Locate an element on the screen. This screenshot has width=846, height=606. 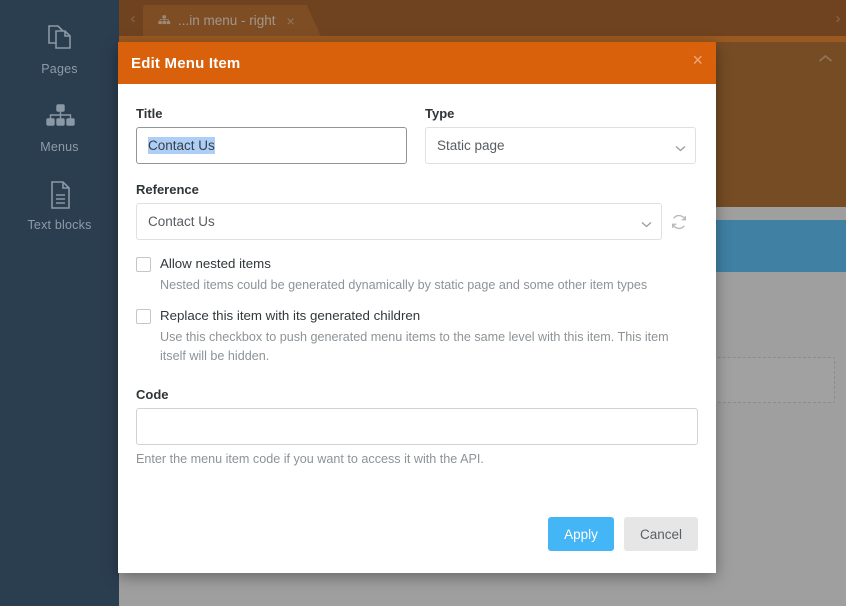
reference-label: Reference is located at coordinates (167, 189).